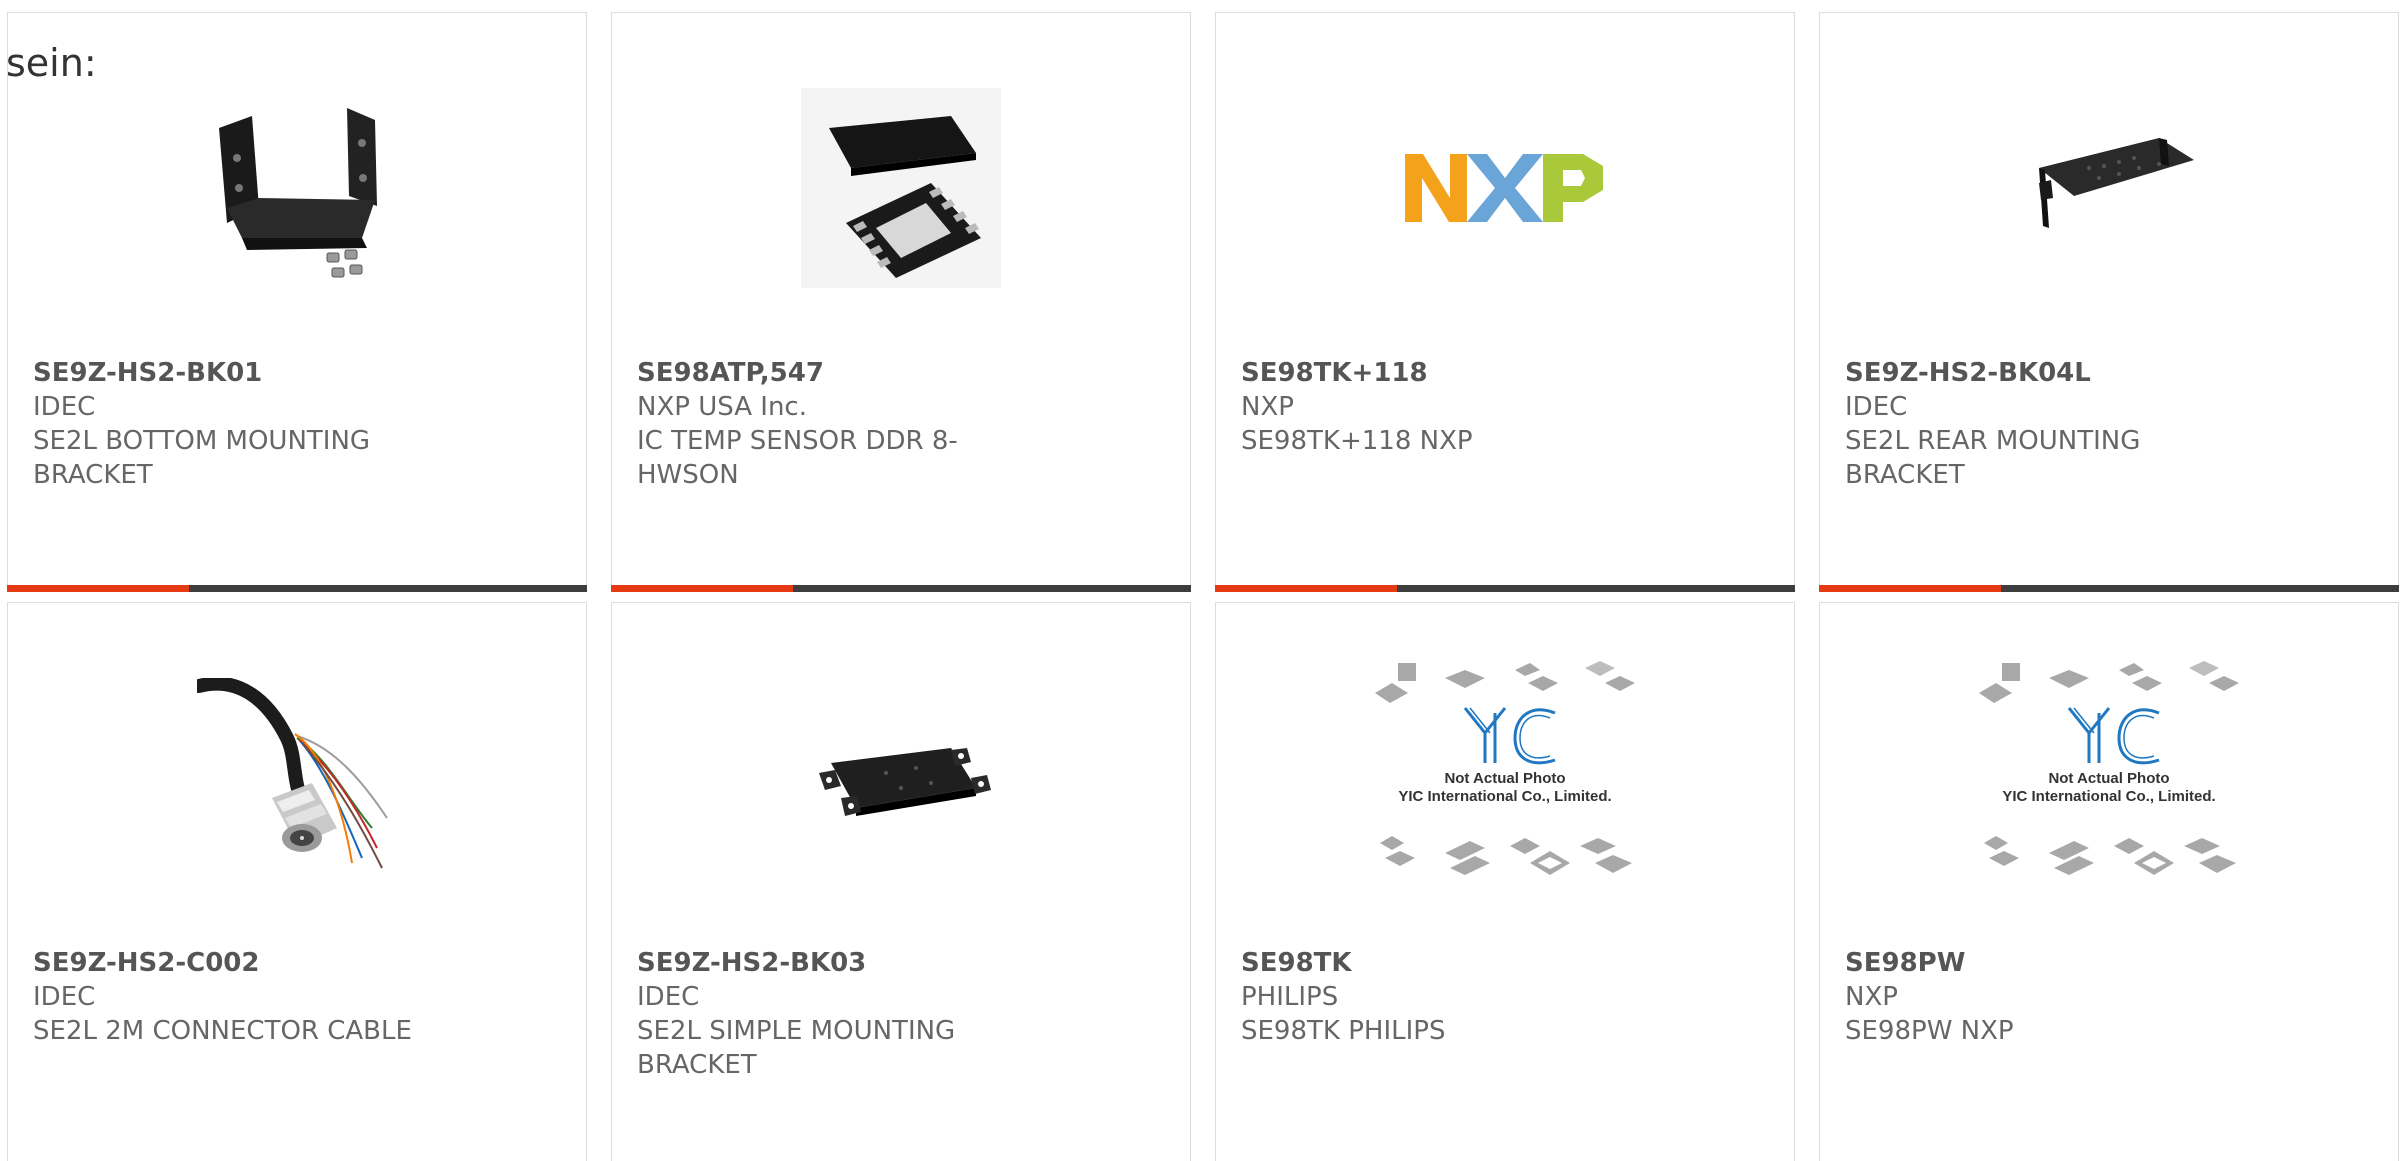 Image resolution: width=2400 pixels, height=1161 pixels. What do you see at coordinates (202, 458) in the screenshot?
I see `description: SE2L BOTTOM MOUNTING BRACKET` at bounding box center [202, 458].